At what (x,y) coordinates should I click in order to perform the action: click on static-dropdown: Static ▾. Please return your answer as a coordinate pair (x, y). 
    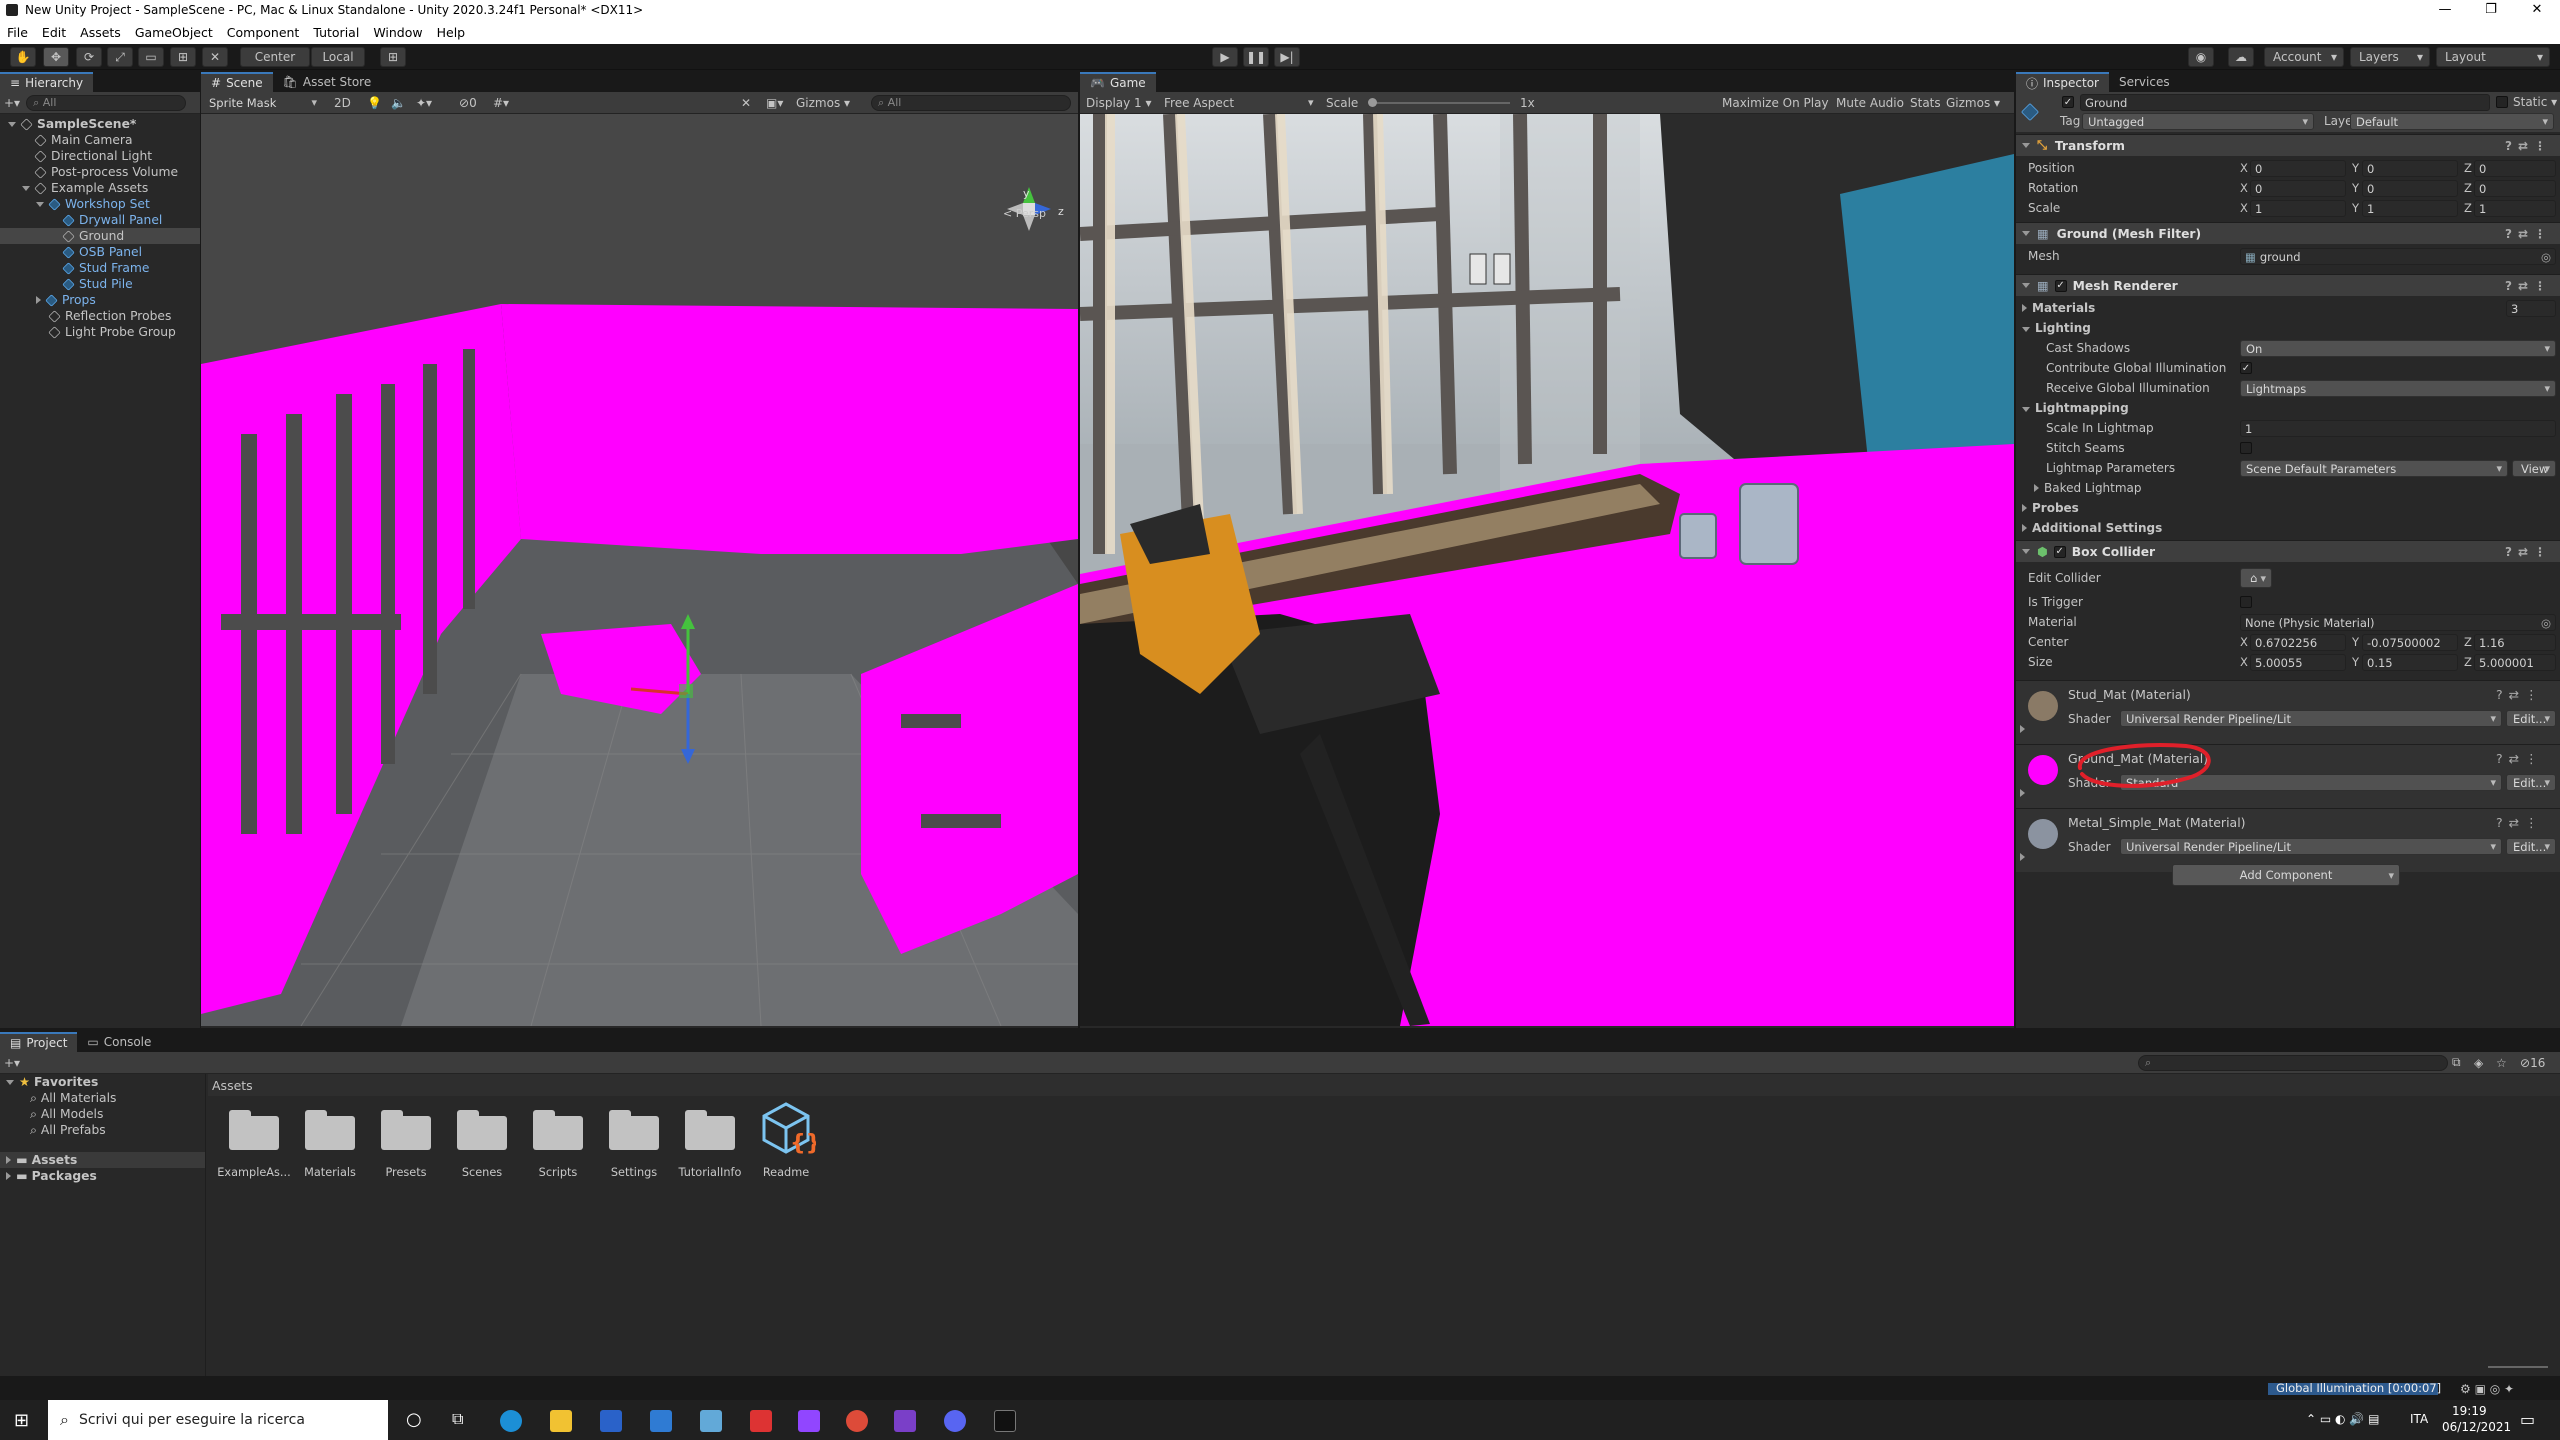
    Looking at the image, I should click on (2535, 102).